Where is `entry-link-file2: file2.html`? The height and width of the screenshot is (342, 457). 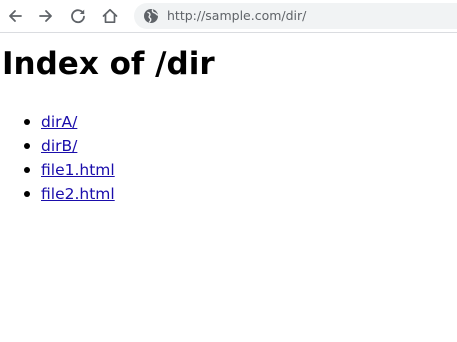
entry-link-file2: file2.html is located at coordinates (78, 194).